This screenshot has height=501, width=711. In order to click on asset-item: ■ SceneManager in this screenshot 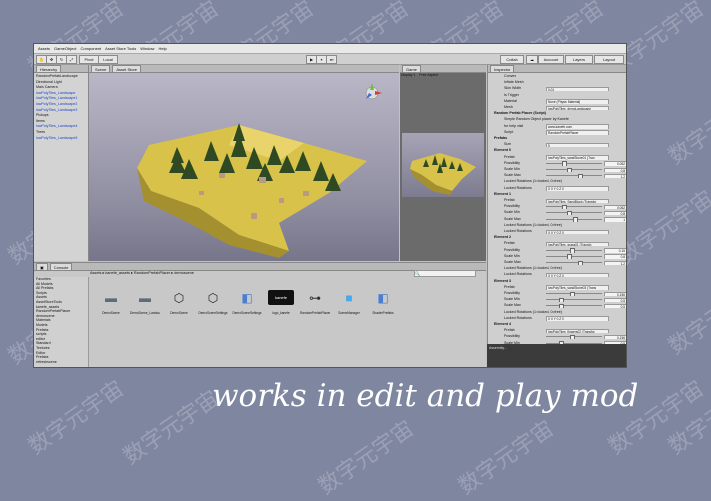, I will do `click(349, 310)`.